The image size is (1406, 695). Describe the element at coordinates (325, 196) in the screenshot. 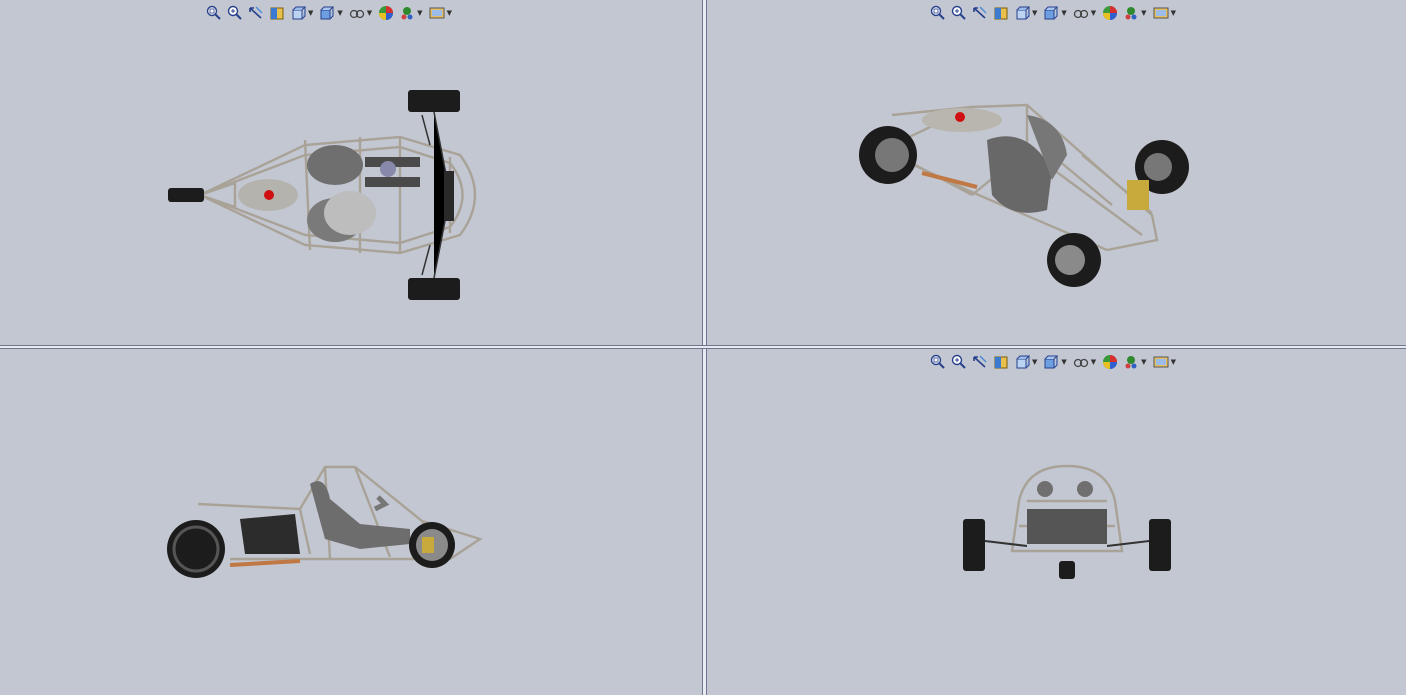

I see `model-top-view` at that location.